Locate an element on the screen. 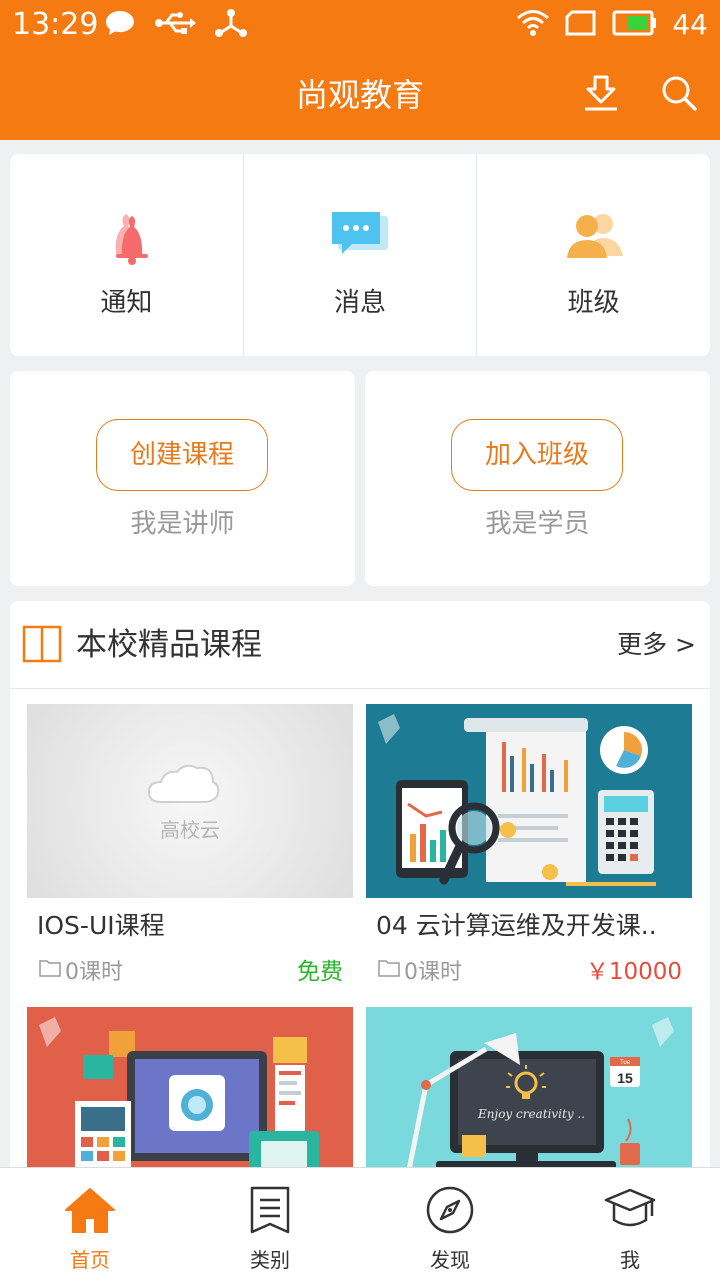  quick-item-label: 消息 is located at coordinates (360, 303).